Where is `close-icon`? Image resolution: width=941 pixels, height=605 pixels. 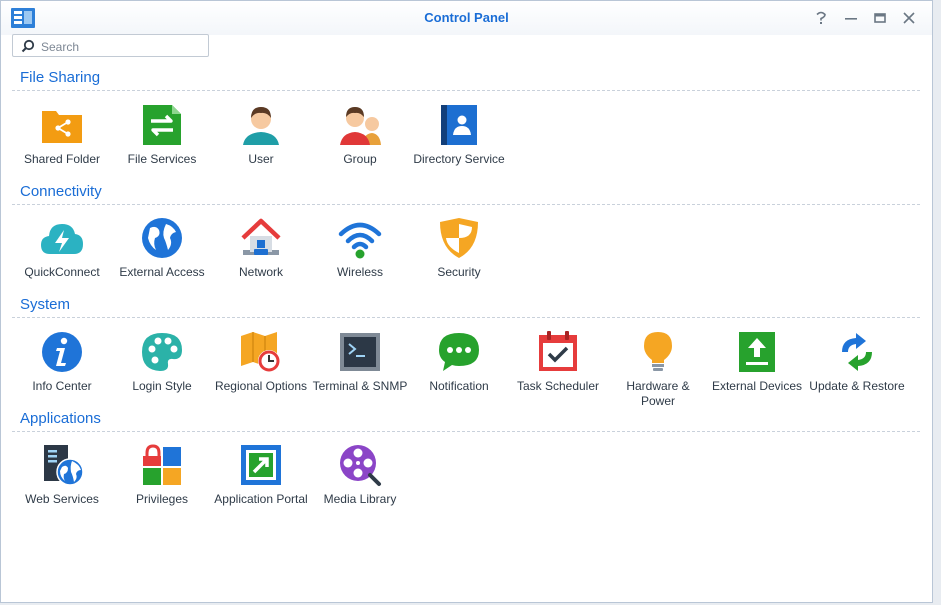 close-icon is located at coordinates (909, 18).